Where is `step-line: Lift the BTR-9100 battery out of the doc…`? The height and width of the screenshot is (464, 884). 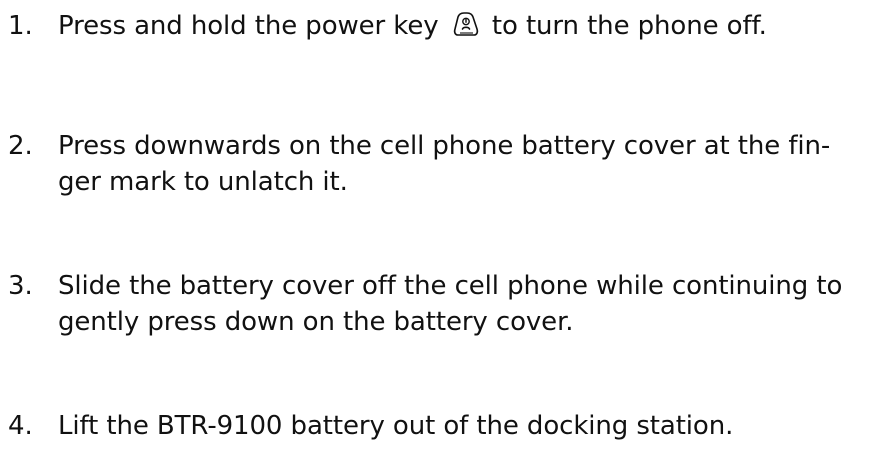 step-line: Lift the BTR-9100 battery out of the doc… is located at coordinates (396, 426).